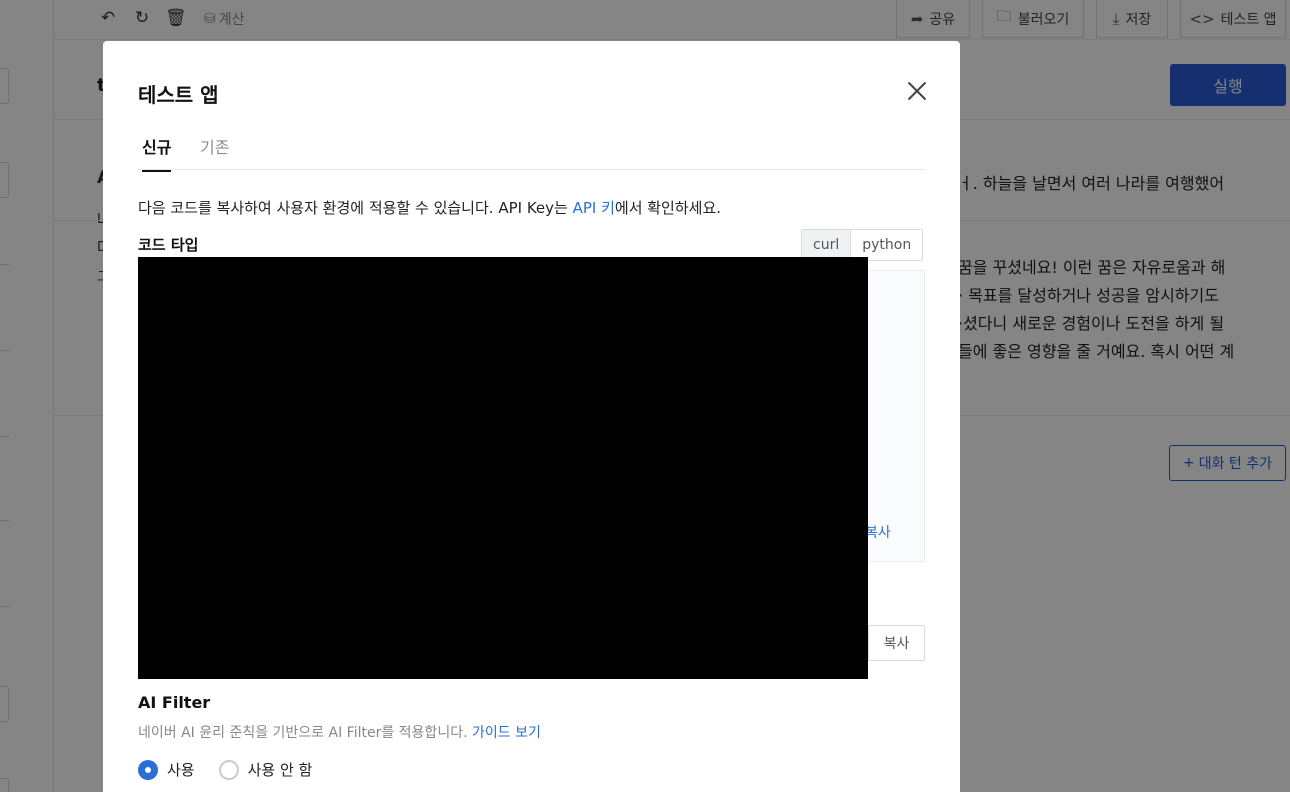  I want to click on code-type-python: python, so click(886, 245).